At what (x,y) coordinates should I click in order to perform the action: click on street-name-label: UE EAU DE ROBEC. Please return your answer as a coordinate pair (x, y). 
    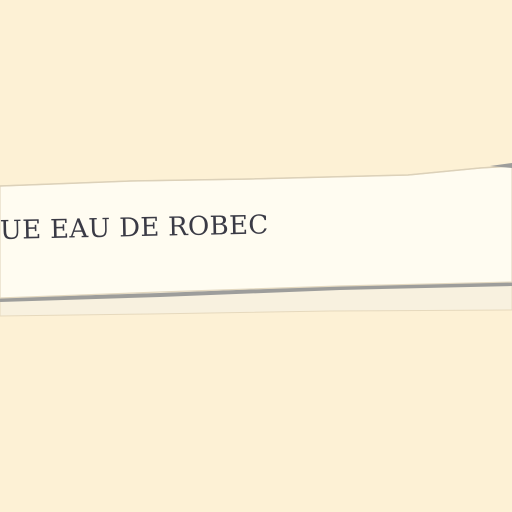
    Looking at the image, I should click on (134, 228).